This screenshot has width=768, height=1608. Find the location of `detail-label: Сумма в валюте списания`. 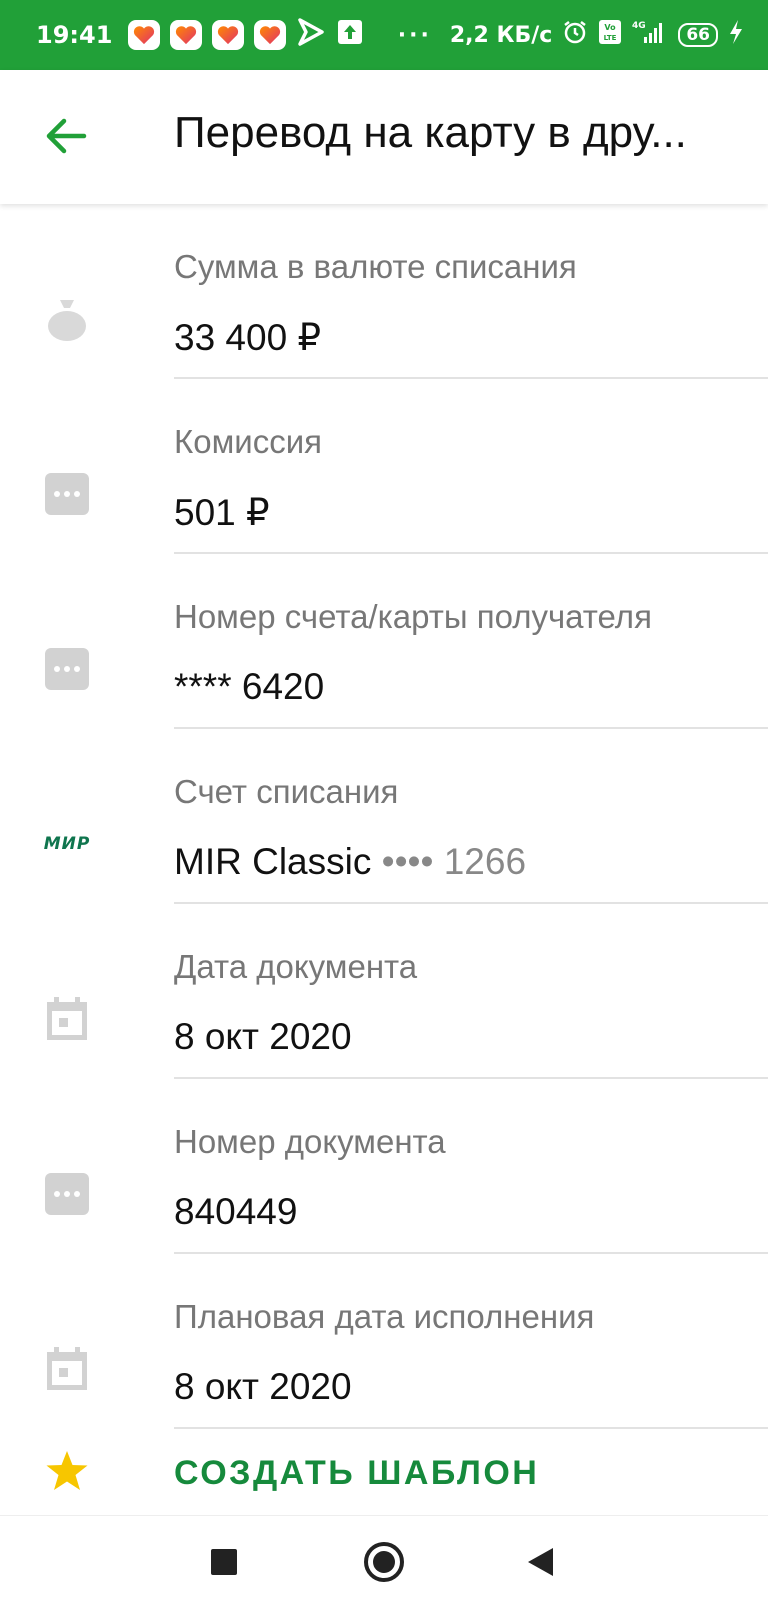

detail-label: Сумма в валюте списания is located at coordinates (375, 266).